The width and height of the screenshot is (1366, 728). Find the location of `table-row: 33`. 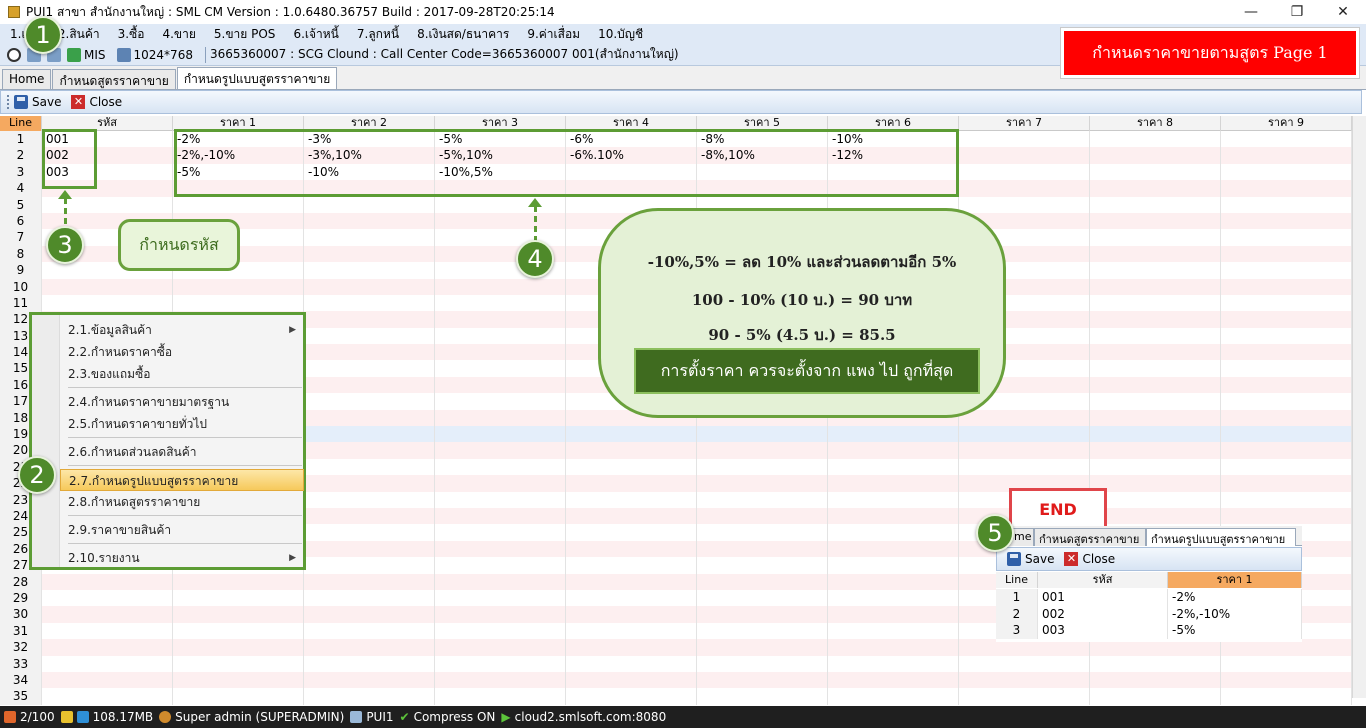

table-row: 33 is located at coordinates (676, 663).